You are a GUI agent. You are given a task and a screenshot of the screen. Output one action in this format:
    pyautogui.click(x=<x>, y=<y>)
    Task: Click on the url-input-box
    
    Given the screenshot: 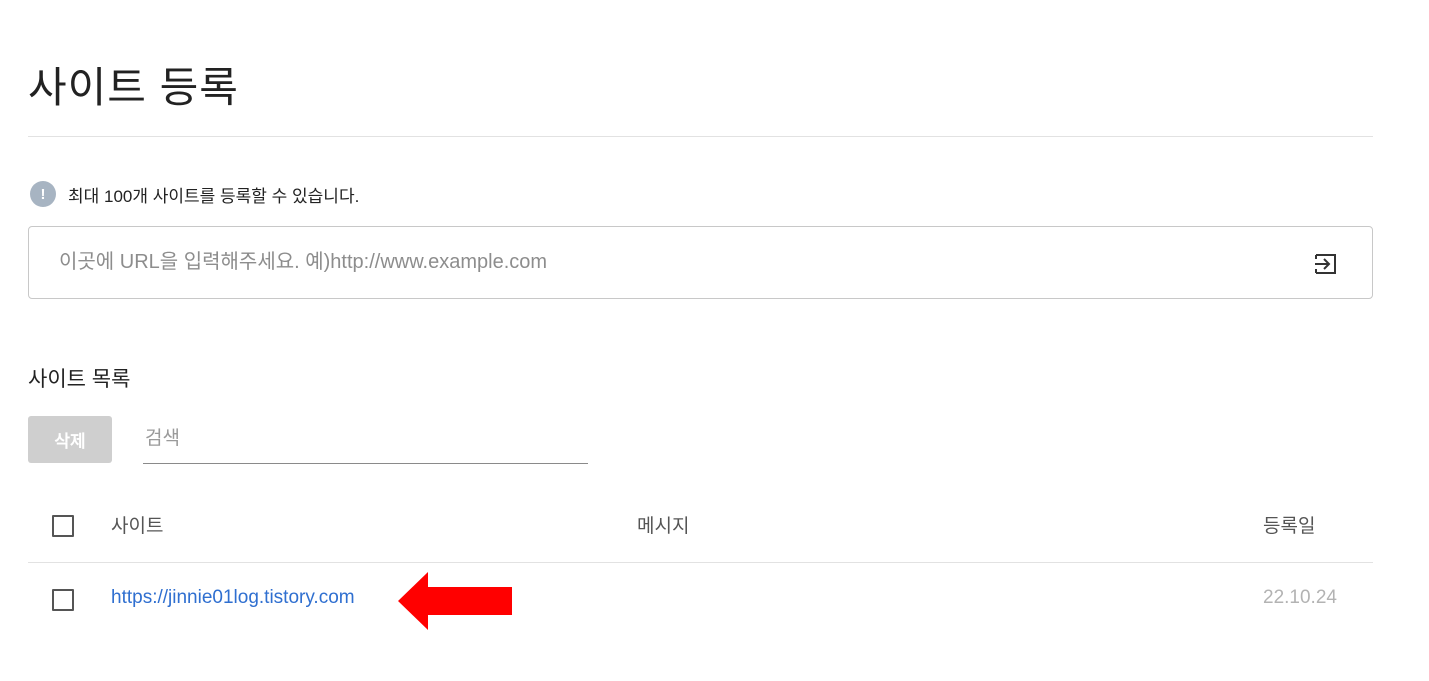 What is the action you would take?
    pyautogui.click(x=700, y=262)
    